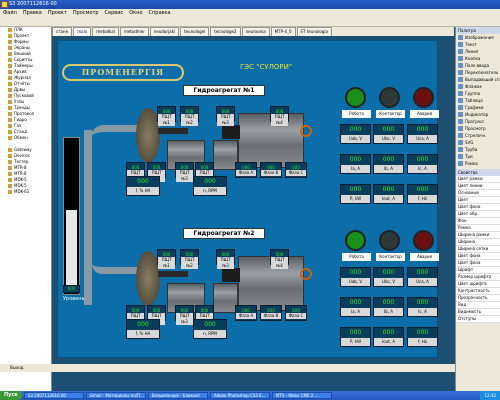  Describe the element at coordinates (388, 312) in the screenshot. I see `current-indicator-label: Ib, A` at that location.